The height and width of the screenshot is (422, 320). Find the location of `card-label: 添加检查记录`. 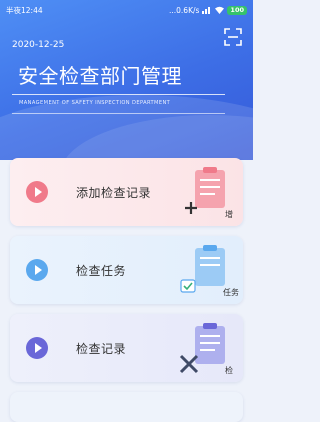

card-label: 添加检查记录 is located at coordinates (114, 192).